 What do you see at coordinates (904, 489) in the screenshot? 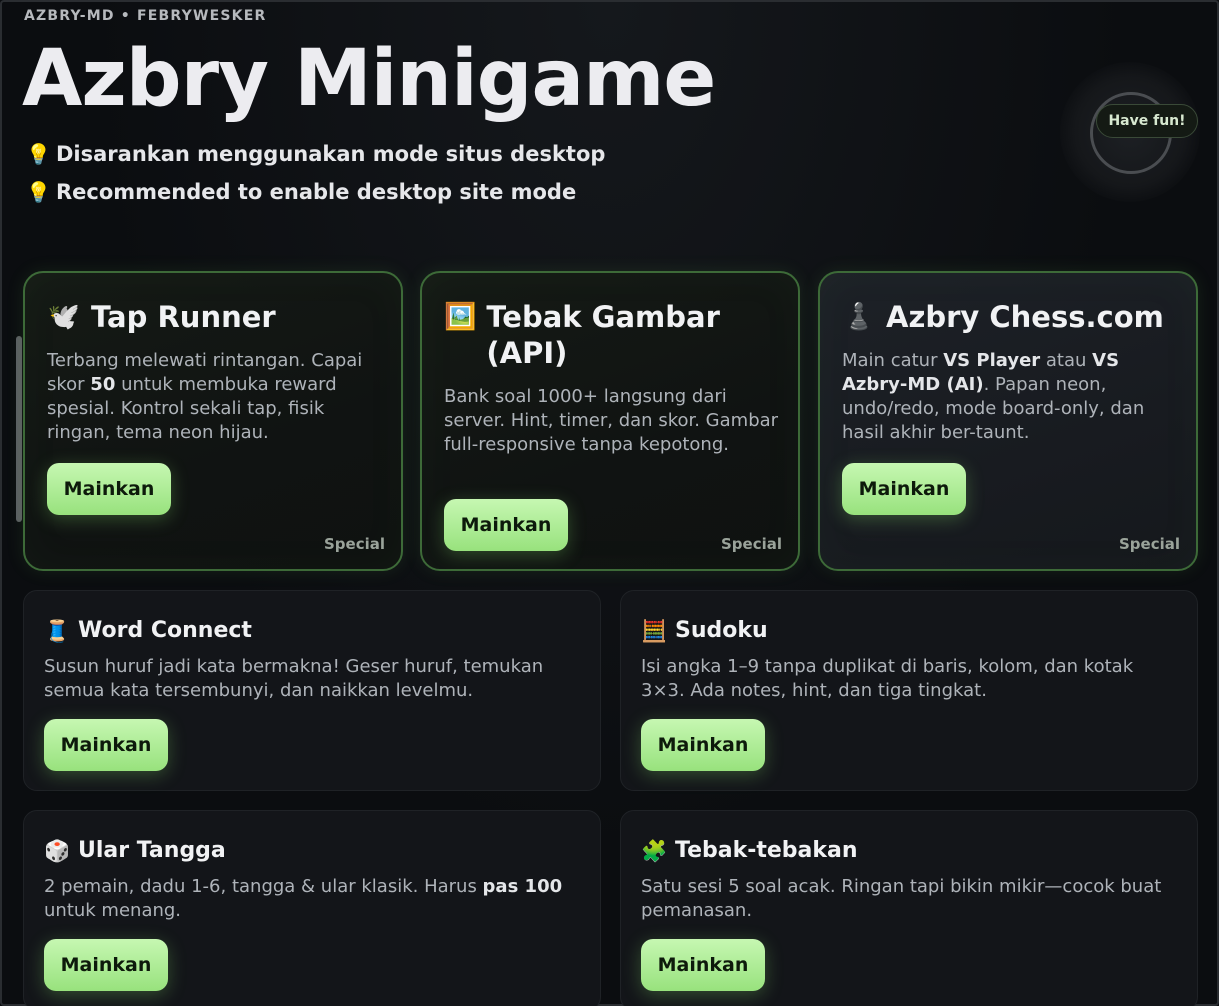
I see `play-button-azbry-chess: Mainkan` at bounding box center [904, 489].